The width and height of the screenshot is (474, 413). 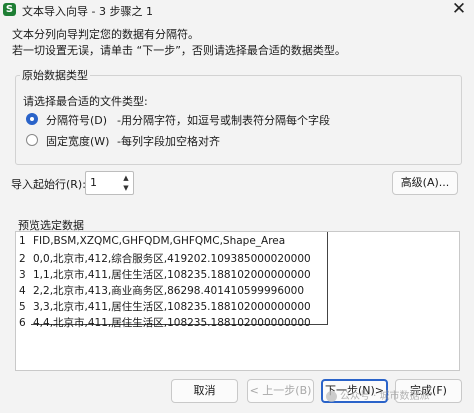 What do you see at coordinates (22, 241) in the screenshot?
I see `preview-row-number: 1` at bounding box center [22, 241].